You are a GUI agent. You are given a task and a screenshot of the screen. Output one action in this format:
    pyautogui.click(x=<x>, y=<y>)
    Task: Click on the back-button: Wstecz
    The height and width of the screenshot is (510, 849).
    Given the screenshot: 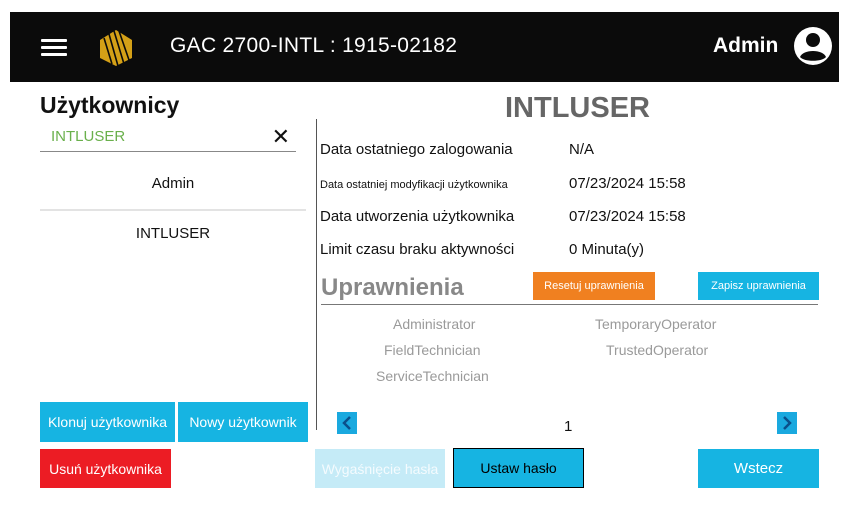 What is the action you would take?
    pyautogui.click(x=758, y=468)
    